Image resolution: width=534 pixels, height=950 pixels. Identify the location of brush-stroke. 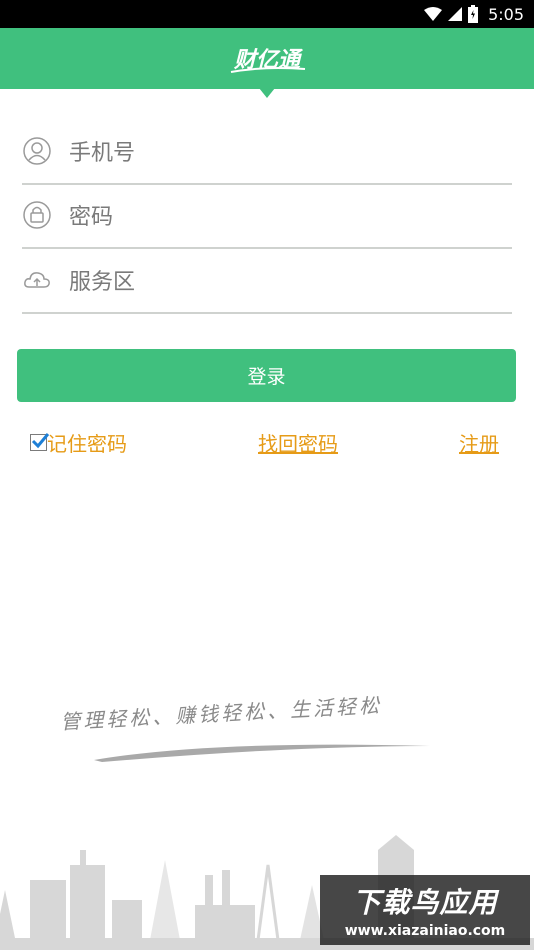
(262, 753).